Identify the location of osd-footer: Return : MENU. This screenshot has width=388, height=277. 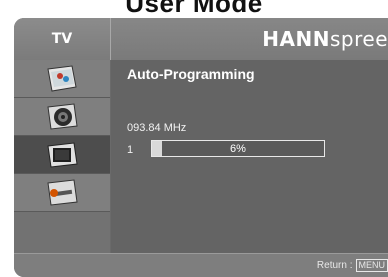
(201, 265).